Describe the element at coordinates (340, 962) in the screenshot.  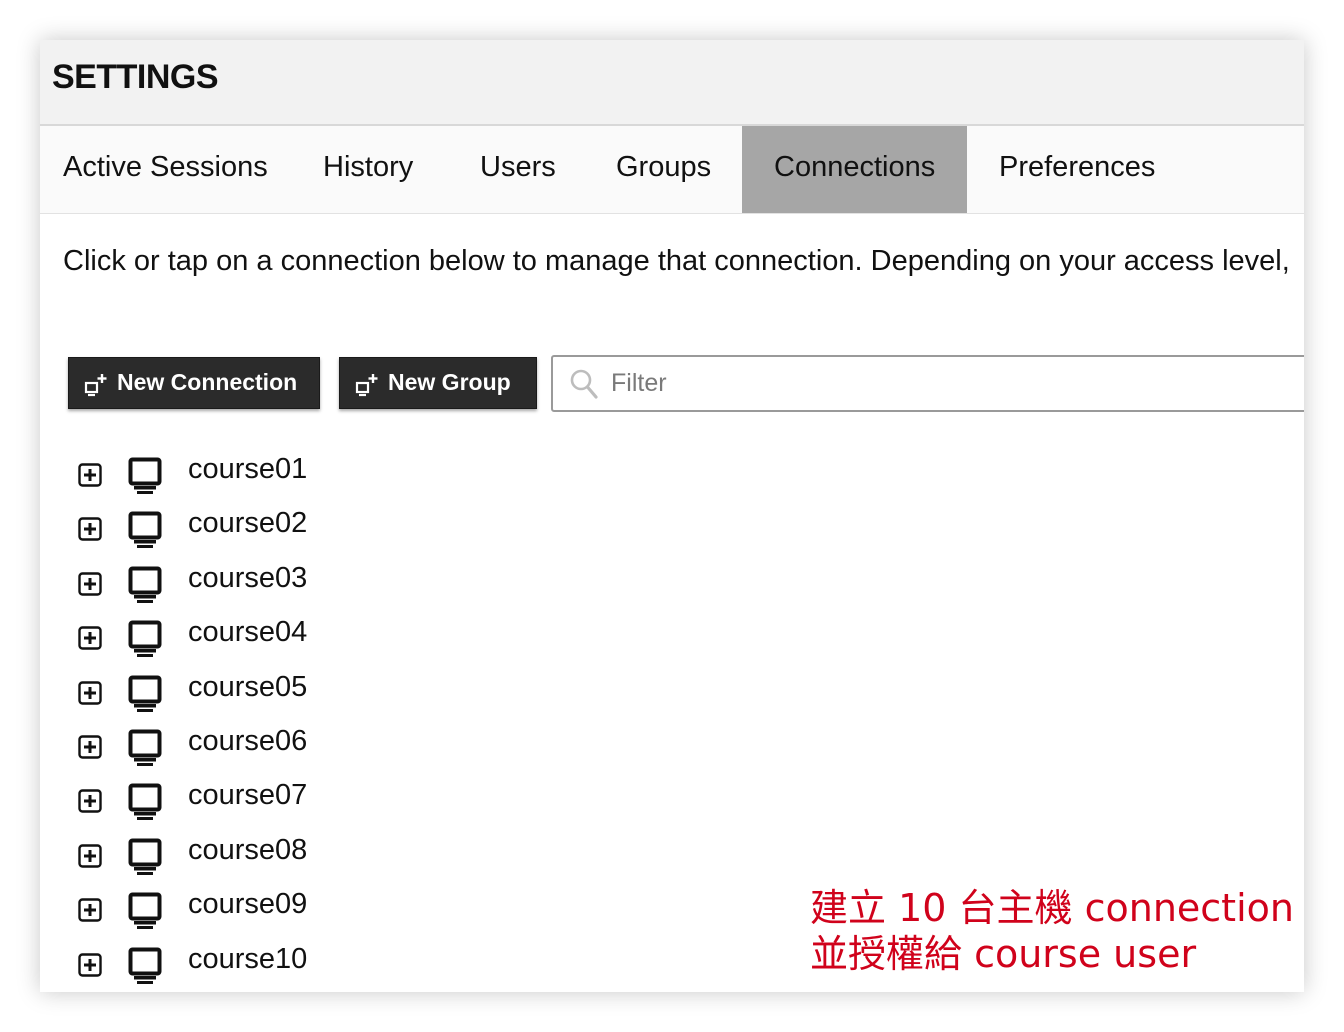
I see `connection-row: course10` at that location.